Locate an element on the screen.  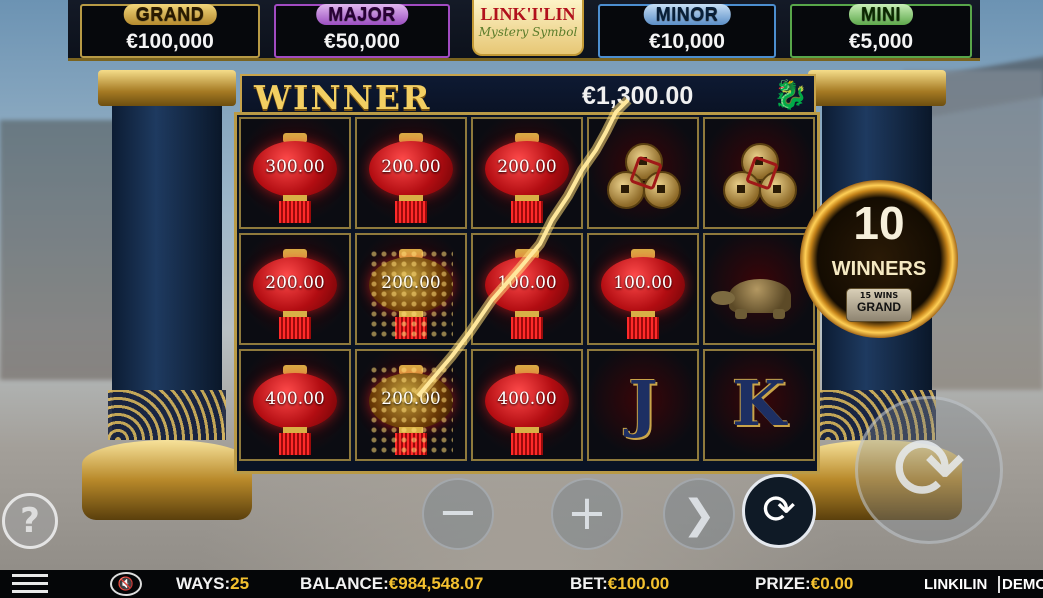
jackpot-major-value: €50,000 is located at coordinates (362, 41).